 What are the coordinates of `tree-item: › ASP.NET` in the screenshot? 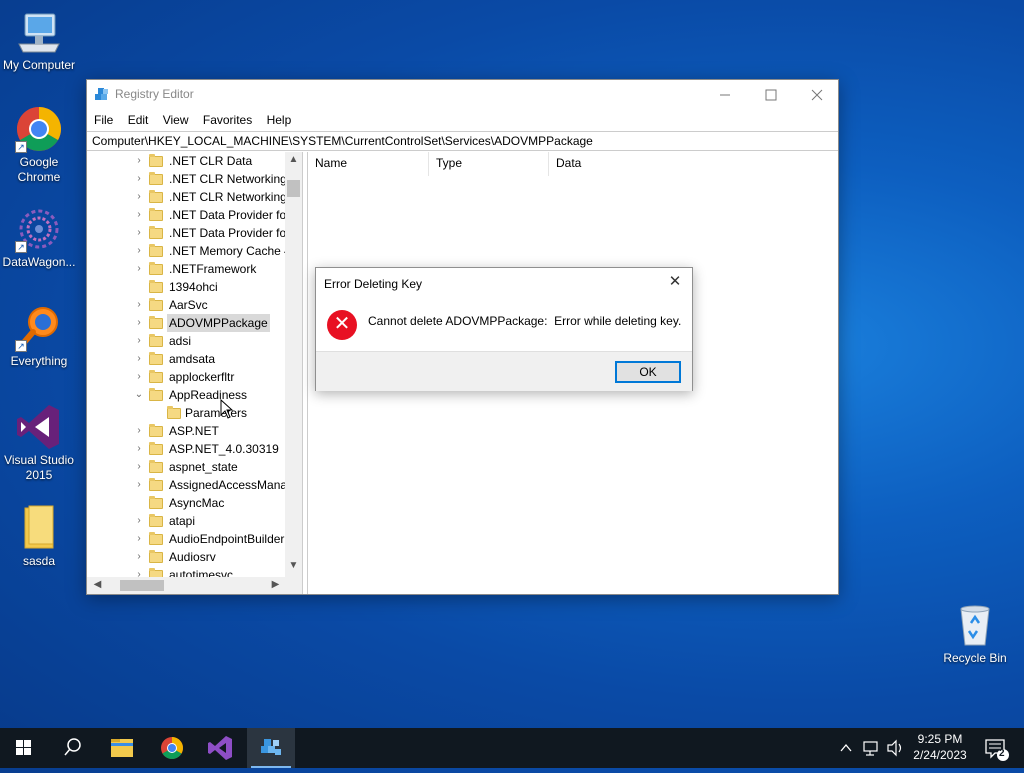 It's located at (186, 431).